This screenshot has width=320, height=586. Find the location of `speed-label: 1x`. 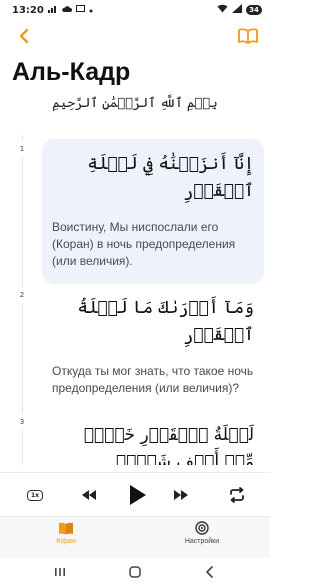

speed-label: 1x is located at coordinates (35, 495).